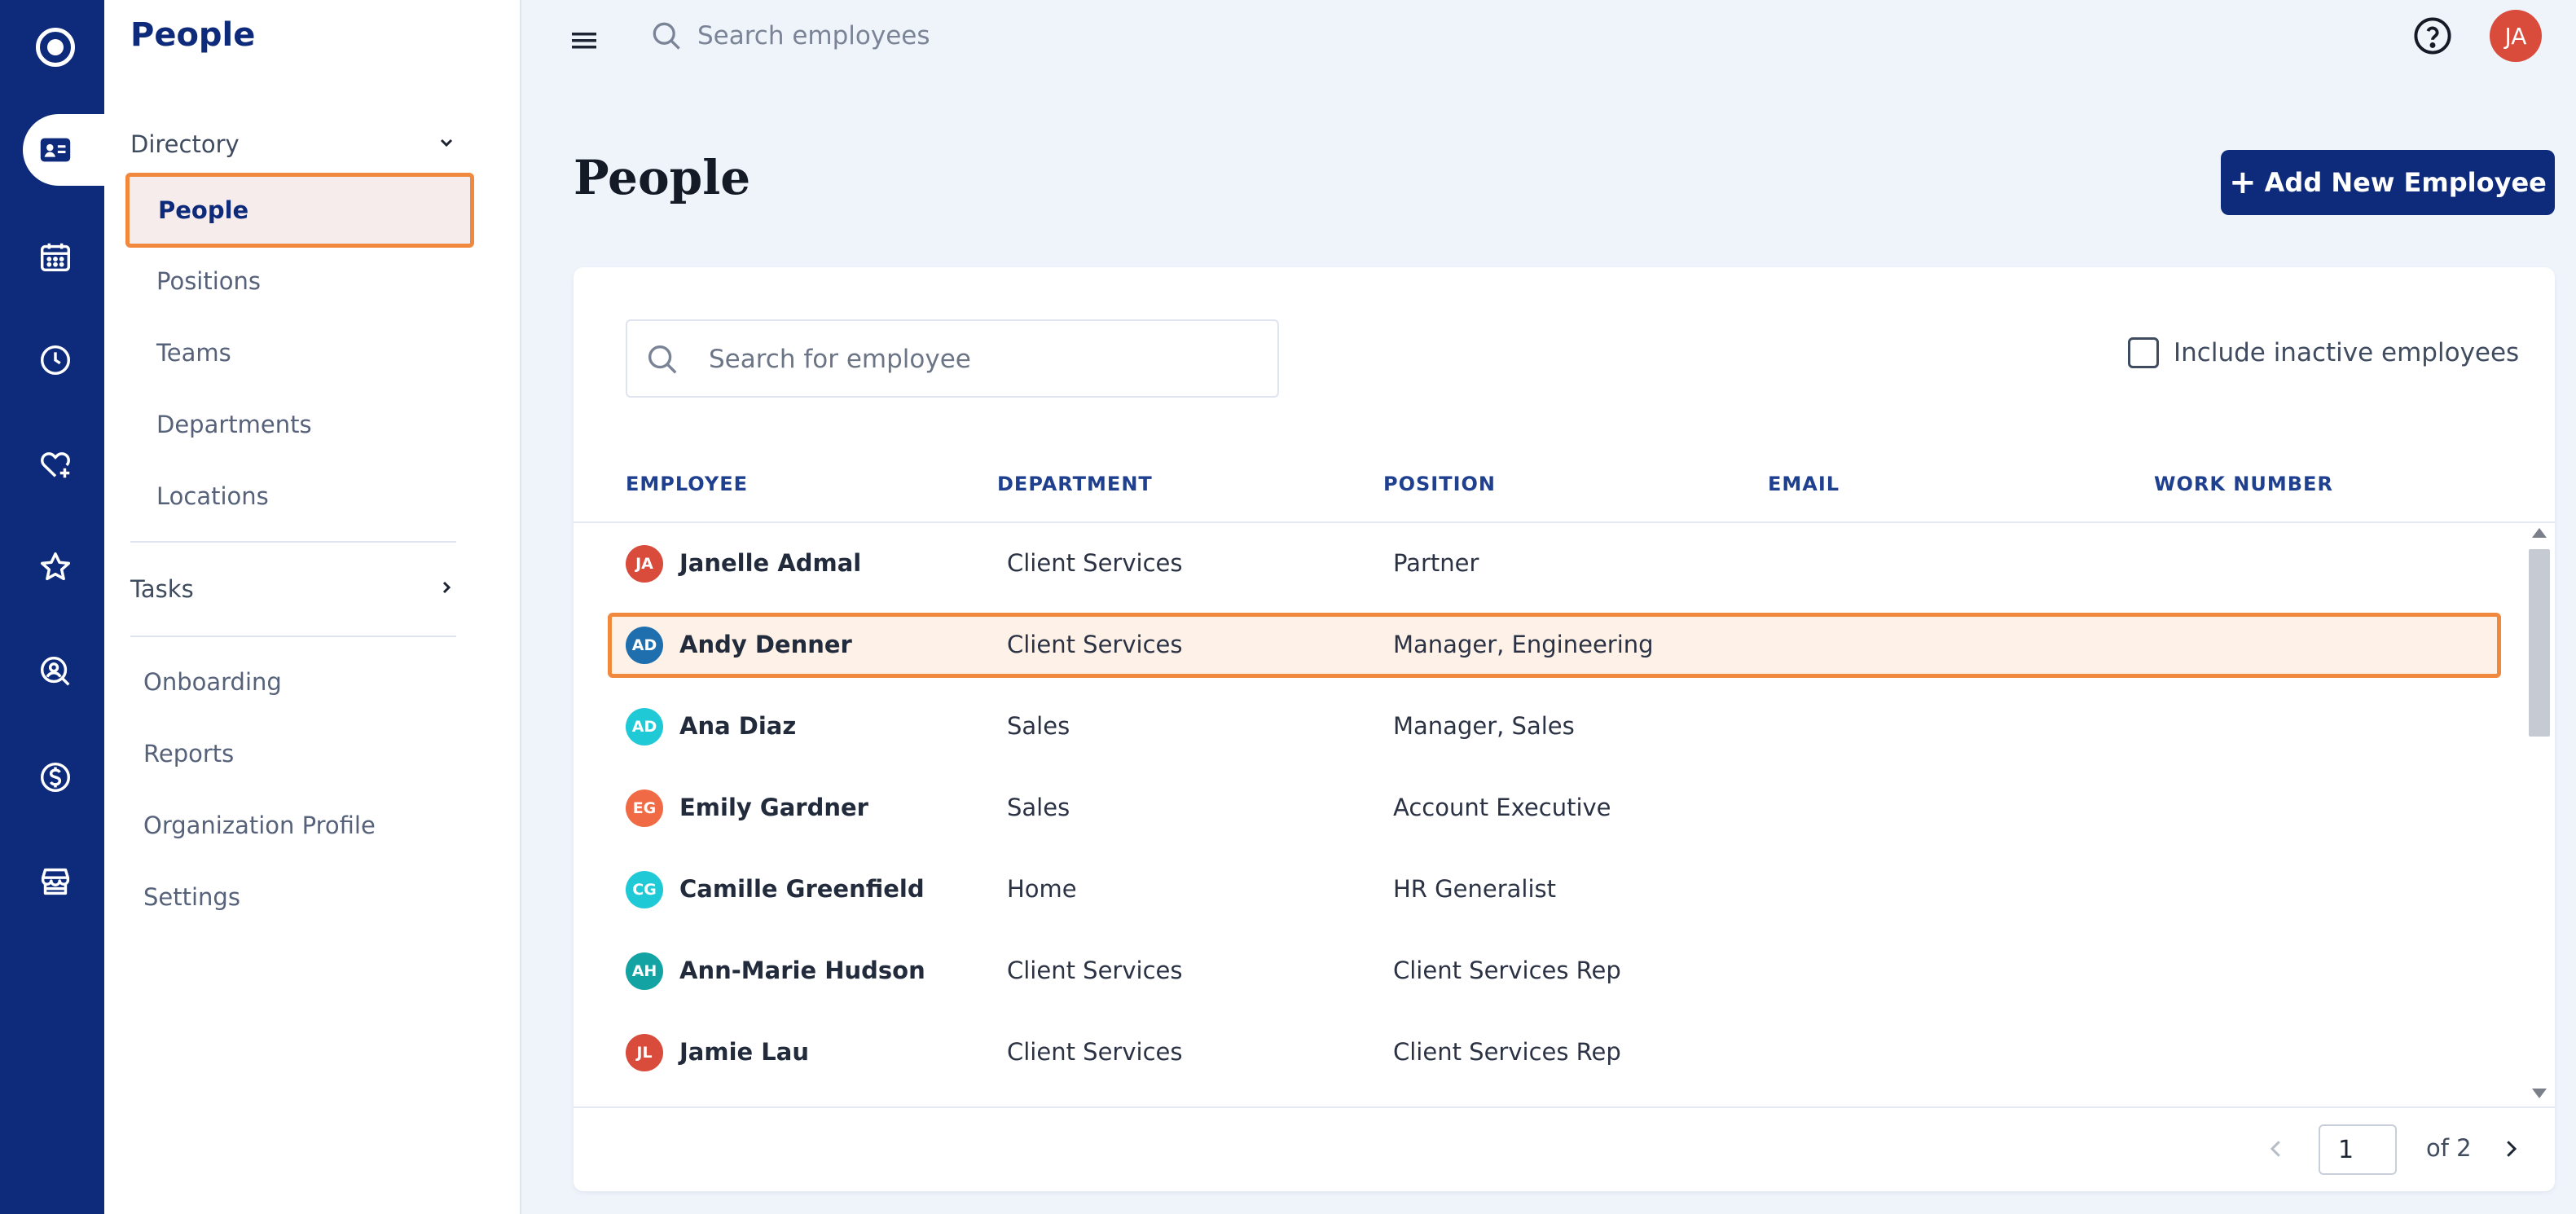  Describe the element at coordinates (208, 281) in the screenshot. I see `sidebar-item-positions: Positions` at that location.